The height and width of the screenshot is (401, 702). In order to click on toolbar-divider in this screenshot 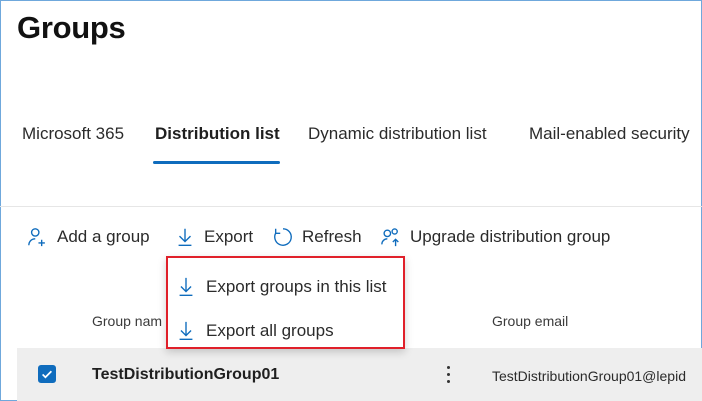, I will do `click(351, 206)`.